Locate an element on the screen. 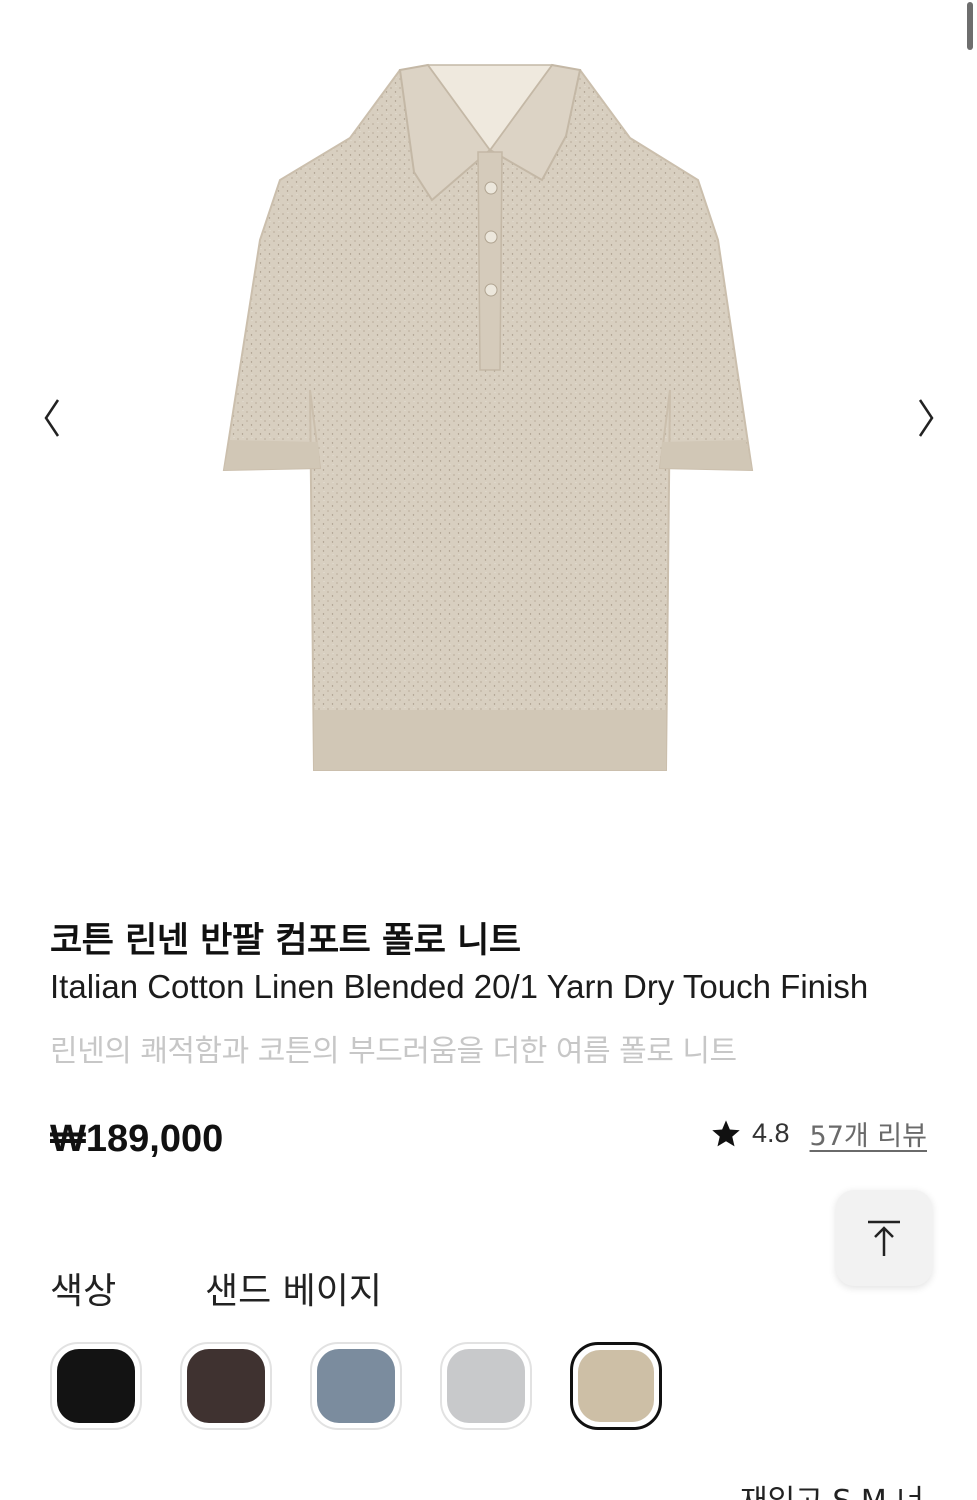  product-price: ₩189,000 is located at coordinates (137, 1139).